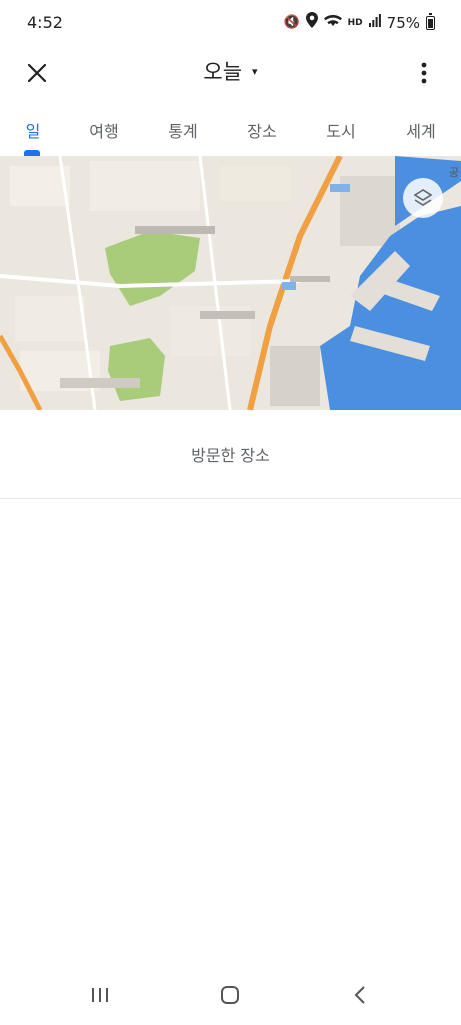 Image resolution: width=461 pixels, height=1025 pixels. I want to click on battery-level: 75%, so click(403, 23).